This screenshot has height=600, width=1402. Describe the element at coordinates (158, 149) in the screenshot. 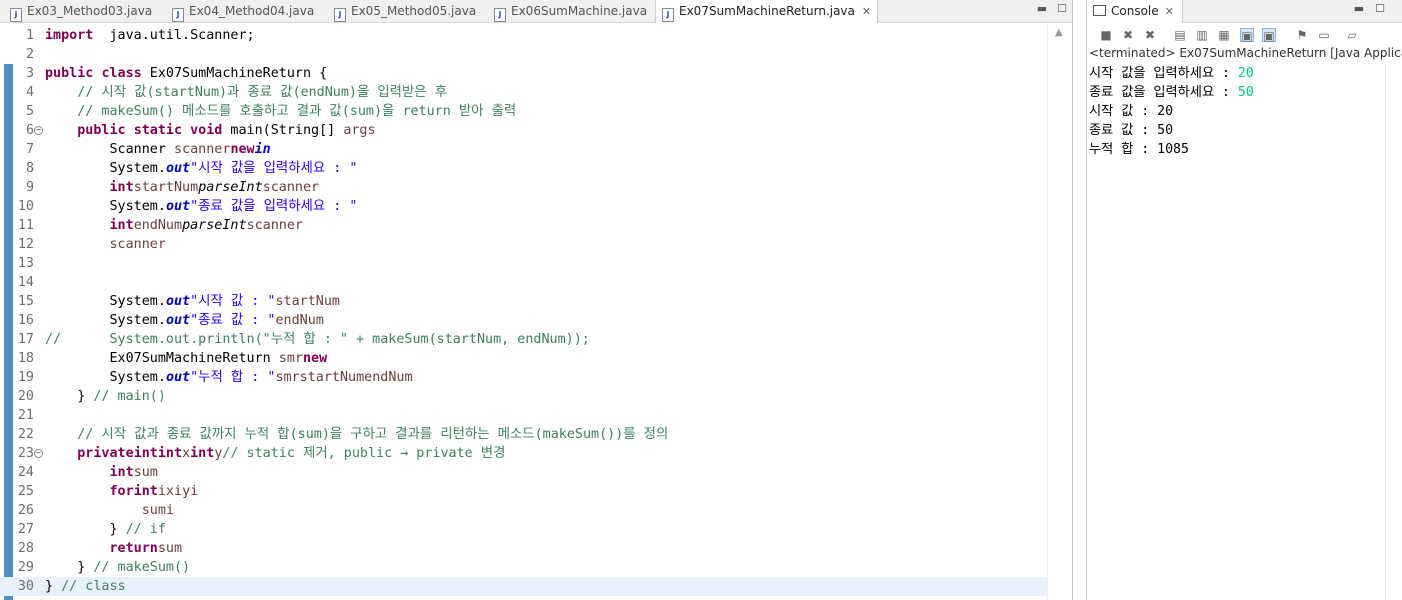

I see `code-text: Scanner scannernewin` at that location.